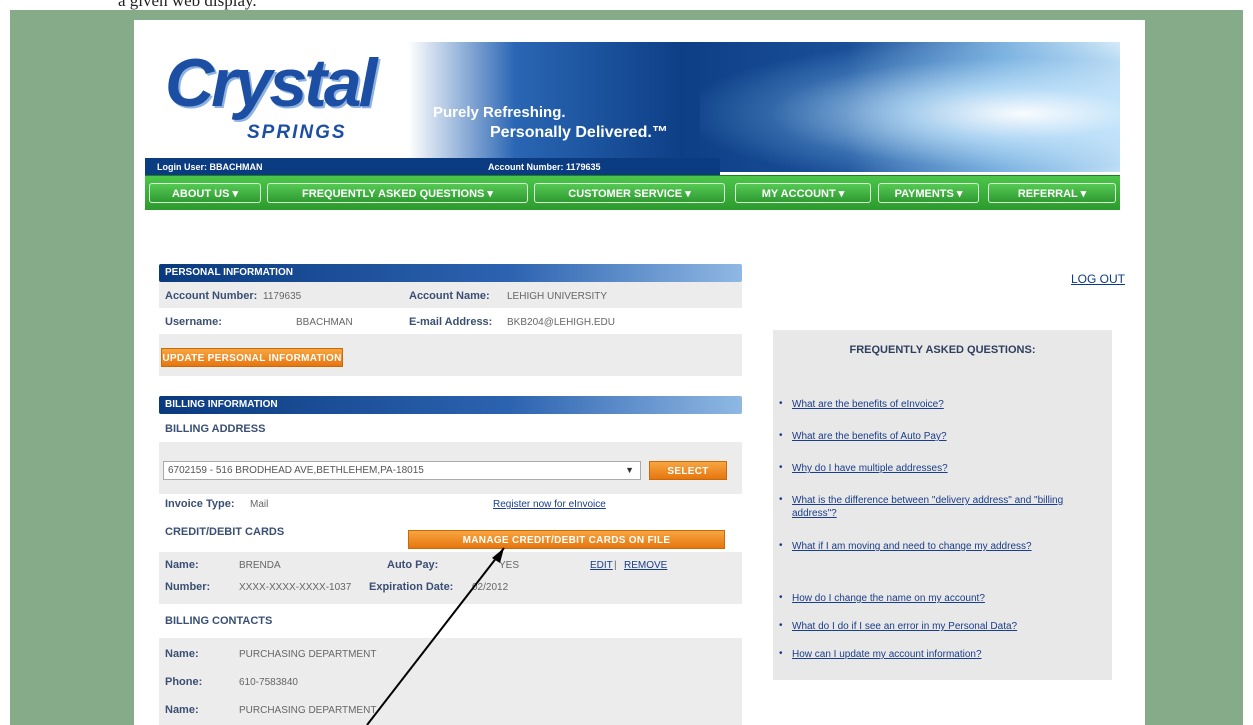 The image size is (1253, 725). Describe the element at coordinates (435, 636) in the screenshot. I see `annotation-arrow` at that location.